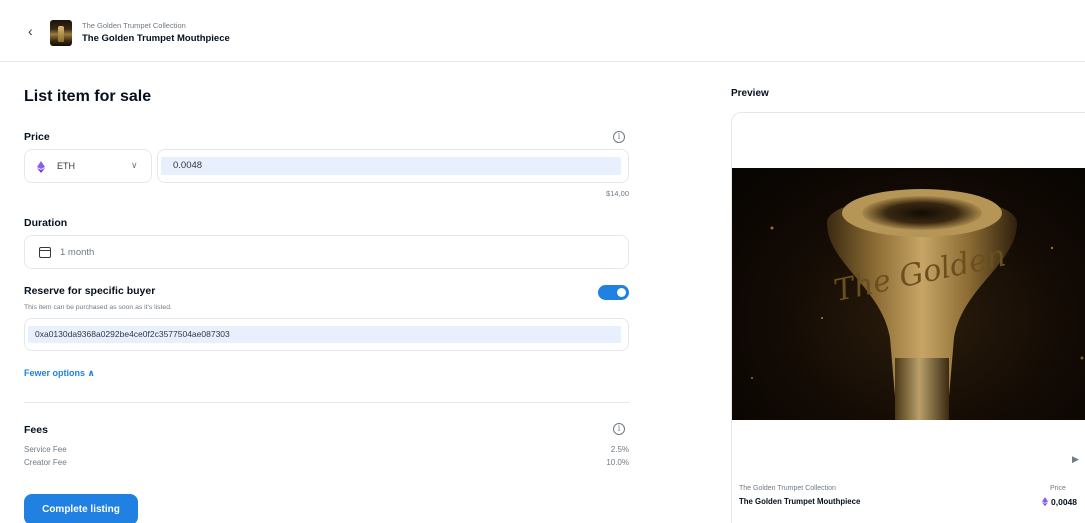 This screenshot has width=1085, height=523. I want to click on currency-select: ETH ∨, so click(88, 166).